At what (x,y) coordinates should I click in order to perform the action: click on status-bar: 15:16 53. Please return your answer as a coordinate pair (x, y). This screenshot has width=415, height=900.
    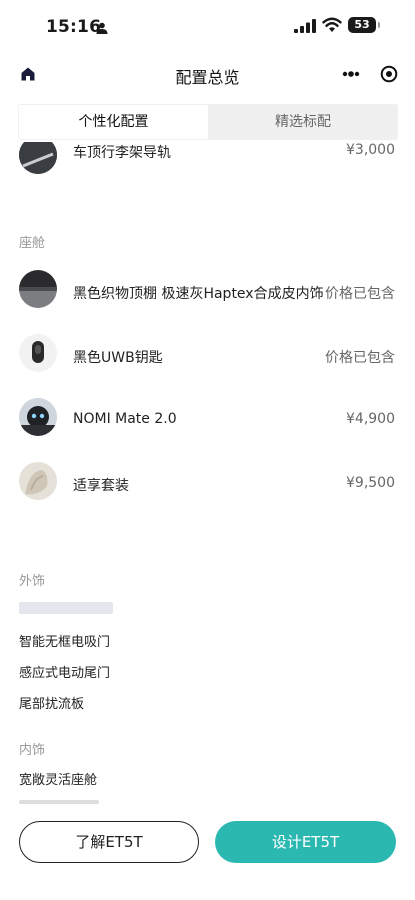
    Looking at the image, I should click on (207, 28).